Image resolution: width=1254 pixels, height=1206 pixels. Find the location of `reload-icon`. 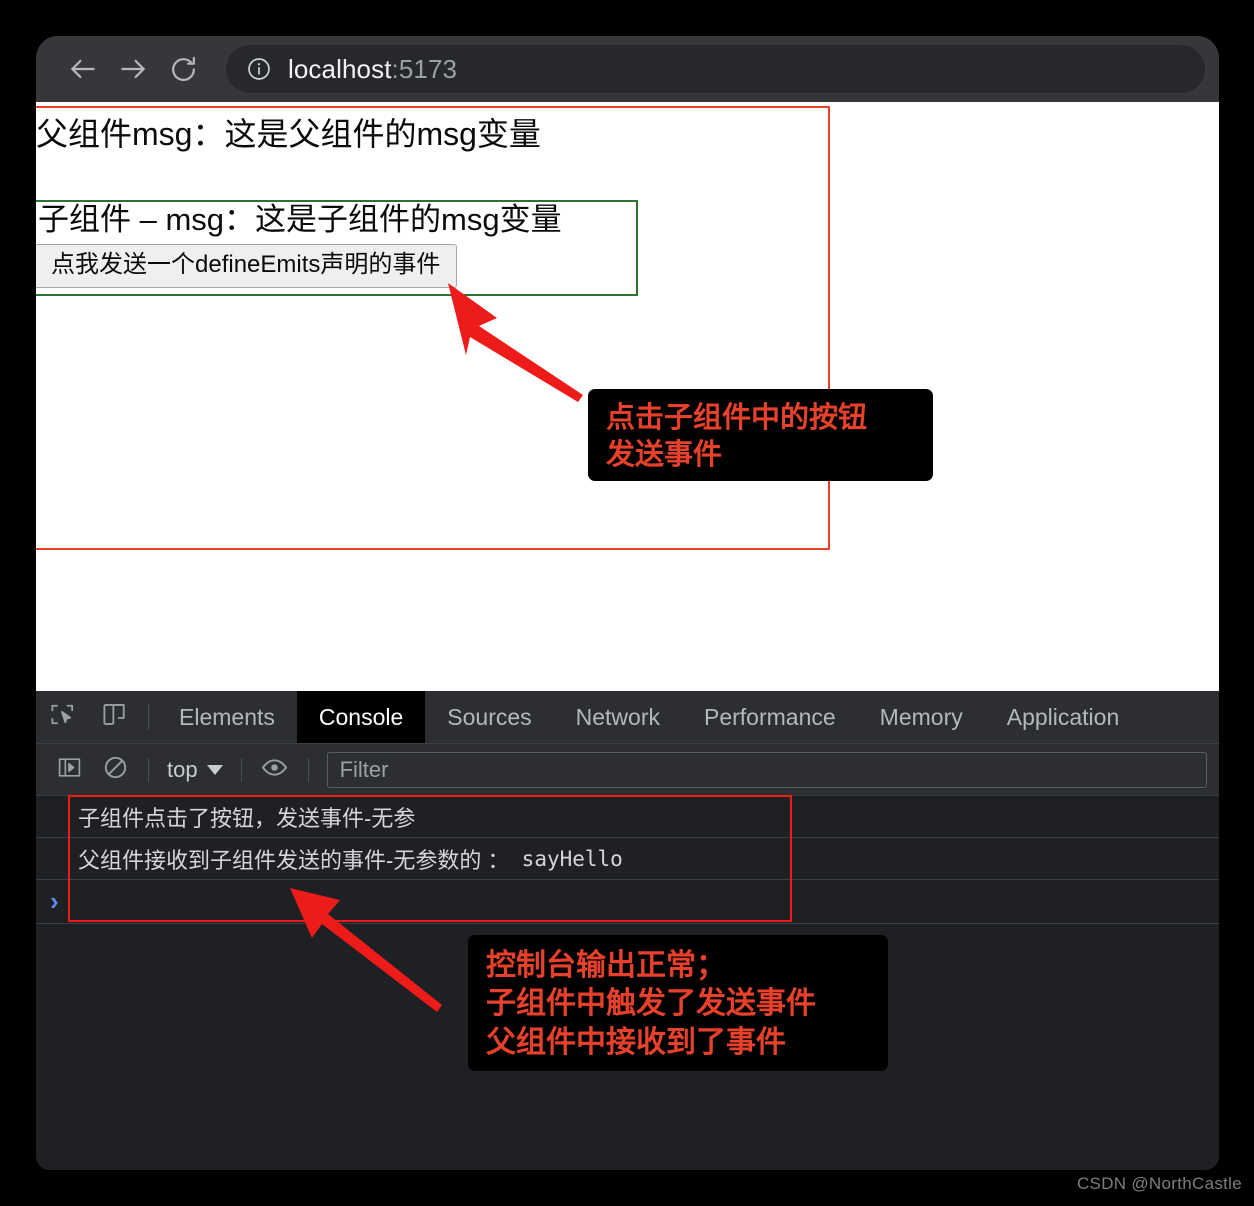

reload-icon is located at coordinates (183, 69).